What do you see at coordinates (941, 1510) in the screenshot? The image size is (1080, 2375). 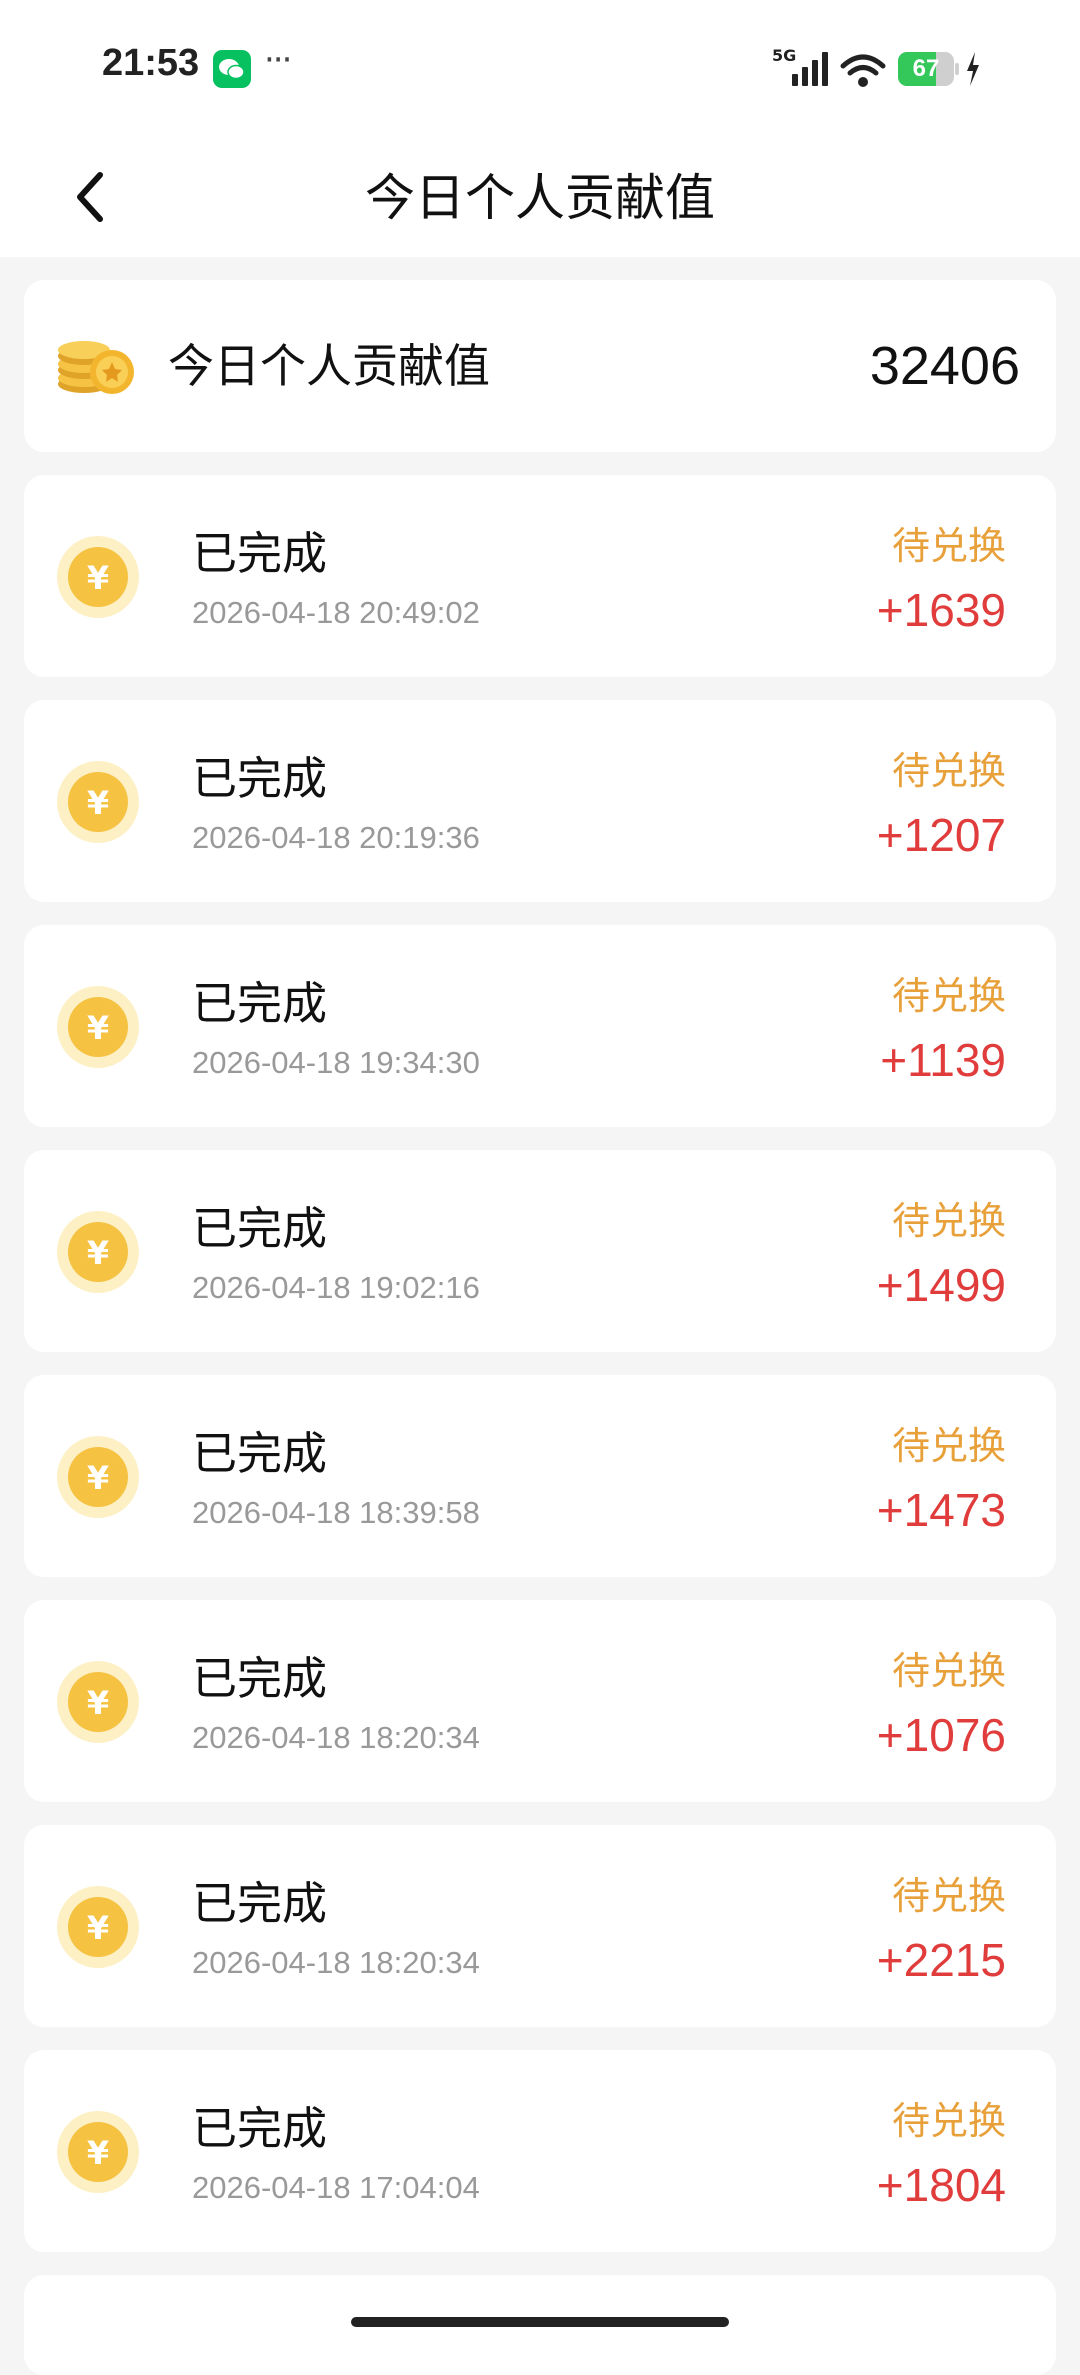 I see `record-amount: +1473` at bounding box center [941, 1510].